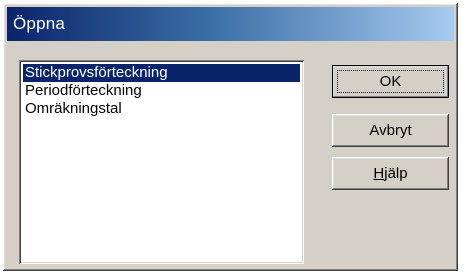  Describe the element at coordinates (396, 173) in the screenshot. I see `help-label-rest: jälp` at that location.